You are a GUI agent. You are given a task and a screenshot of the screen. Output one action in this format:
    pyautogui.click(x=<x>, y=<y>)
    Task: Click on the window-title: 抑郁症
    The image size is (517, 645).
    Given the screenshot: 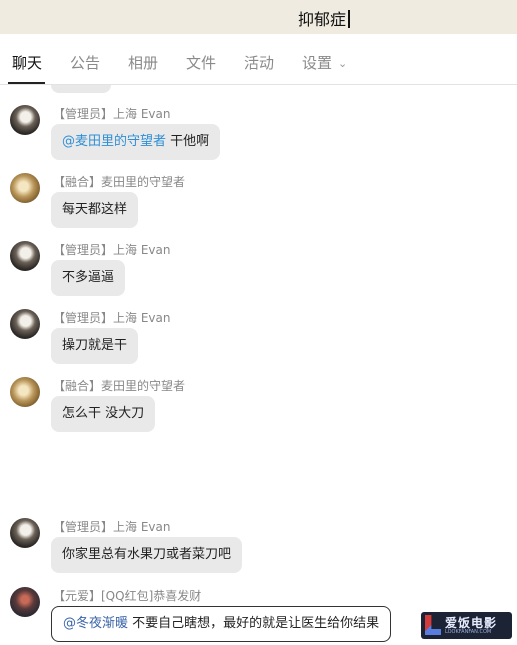 What is the action you would take?
    pyautogui.click(x=324, y=18)
    